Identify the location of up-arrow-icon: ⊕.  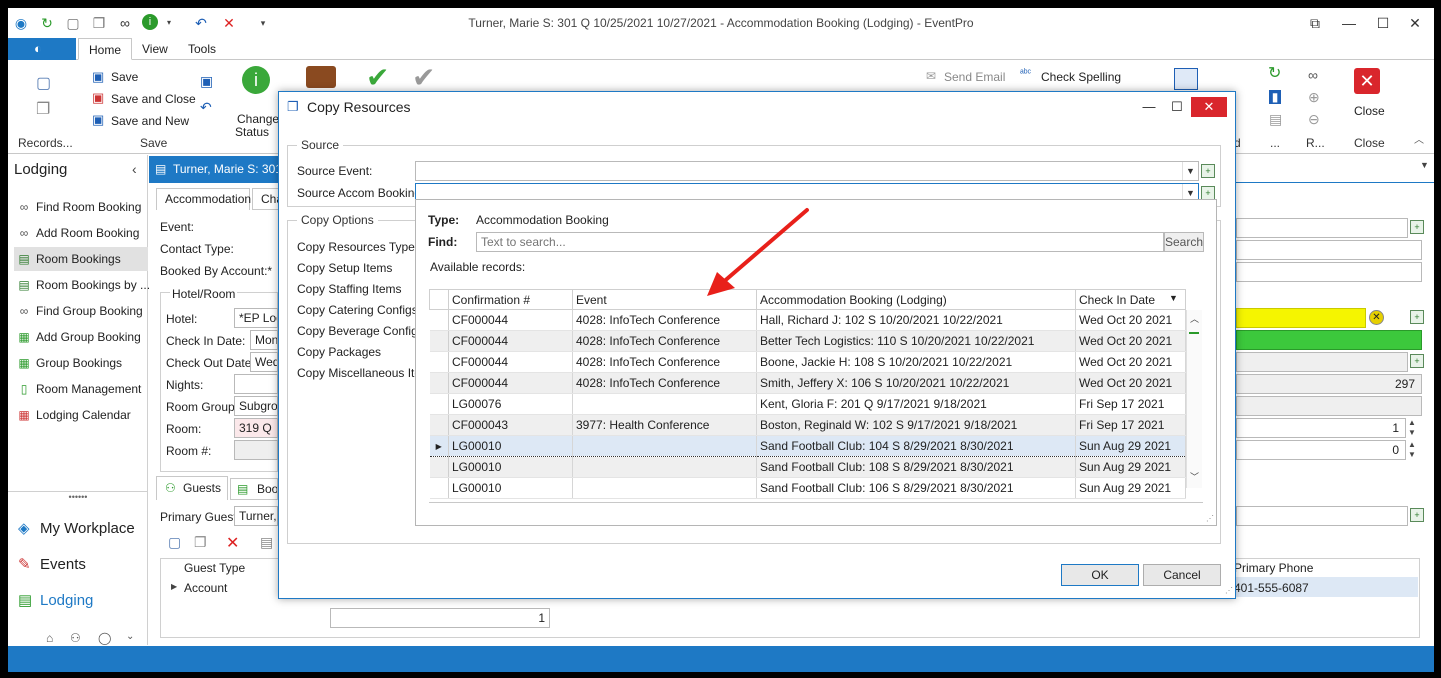
(1314, 97).